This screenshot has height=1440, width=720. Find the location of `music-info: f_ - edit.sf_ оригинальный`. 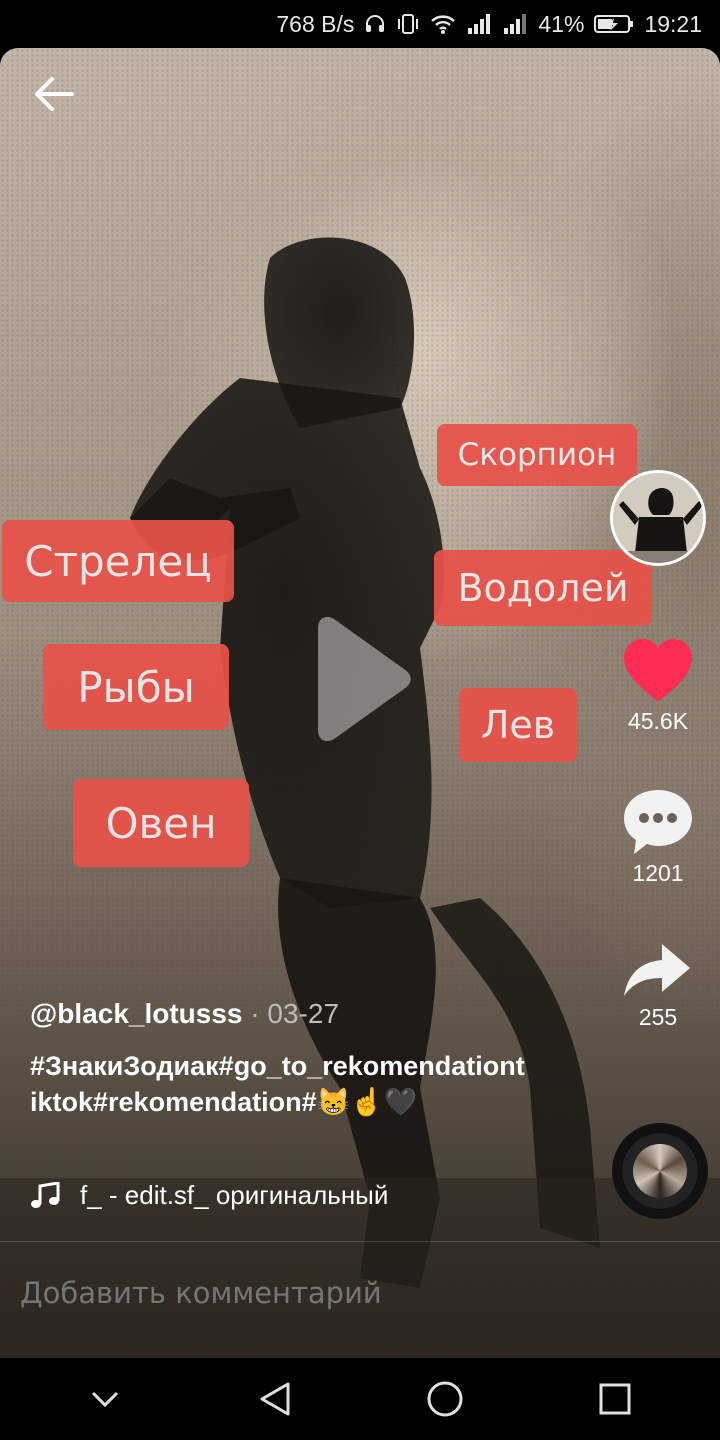

music-info: f_ - edit.sf_ оригинальный is located at coordinates (210, 1195).